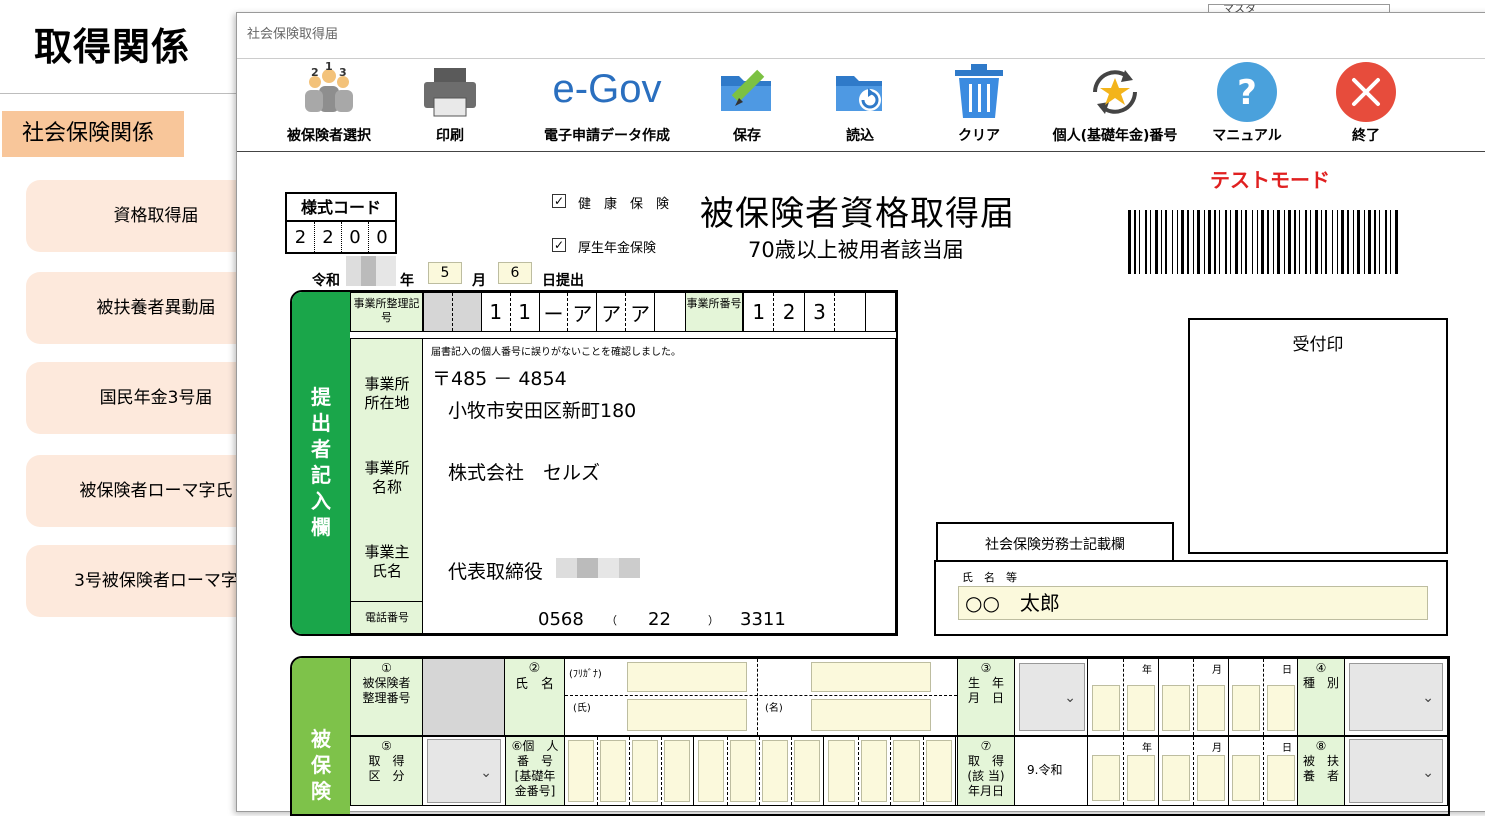  Describe the element at coordinates (758, 312) in the screenshot. I see `office-no-cell: 1` at that location.